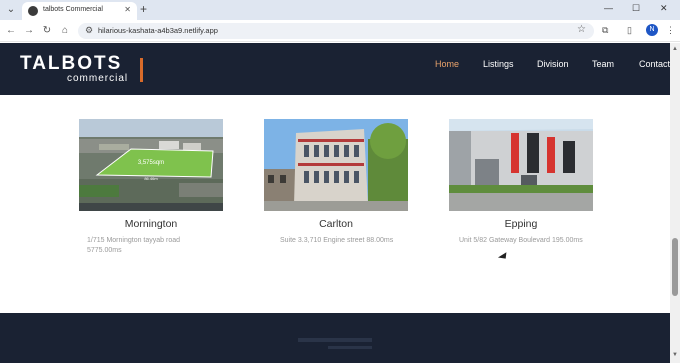  What do you see at coordinates (141, 70) in the screenshot?
I see `logo-accent-bar` at bounding box center [141, 70].